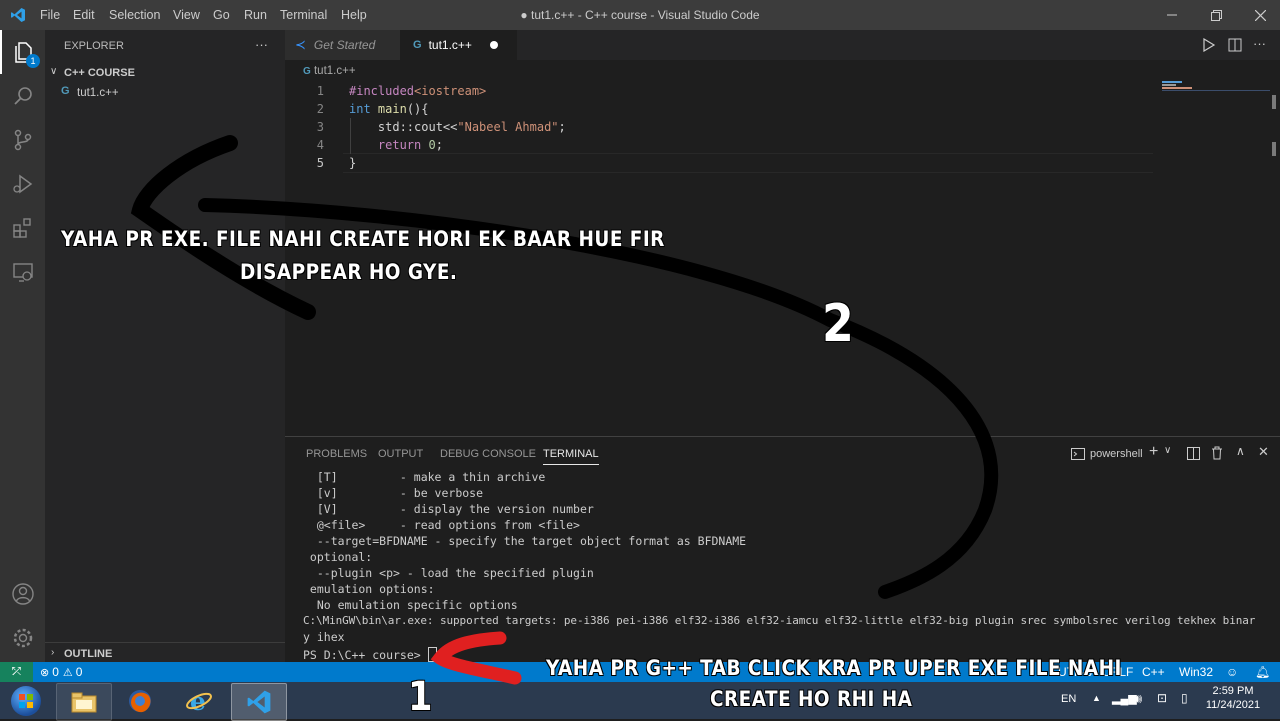  What do you see at coordinates (400, 454) in the screenshot?
I see `tab-output: OUTPUT` at bounding box center [400, 454].